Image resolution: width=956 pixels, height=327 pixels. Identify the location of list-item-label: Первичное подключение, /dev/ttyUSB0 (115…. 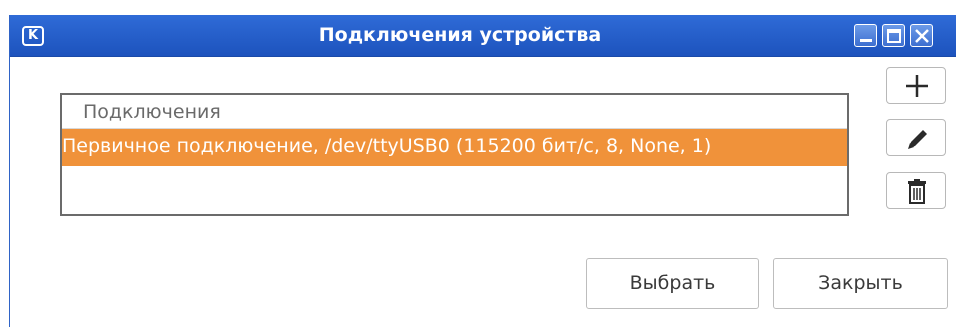
(387, 146).